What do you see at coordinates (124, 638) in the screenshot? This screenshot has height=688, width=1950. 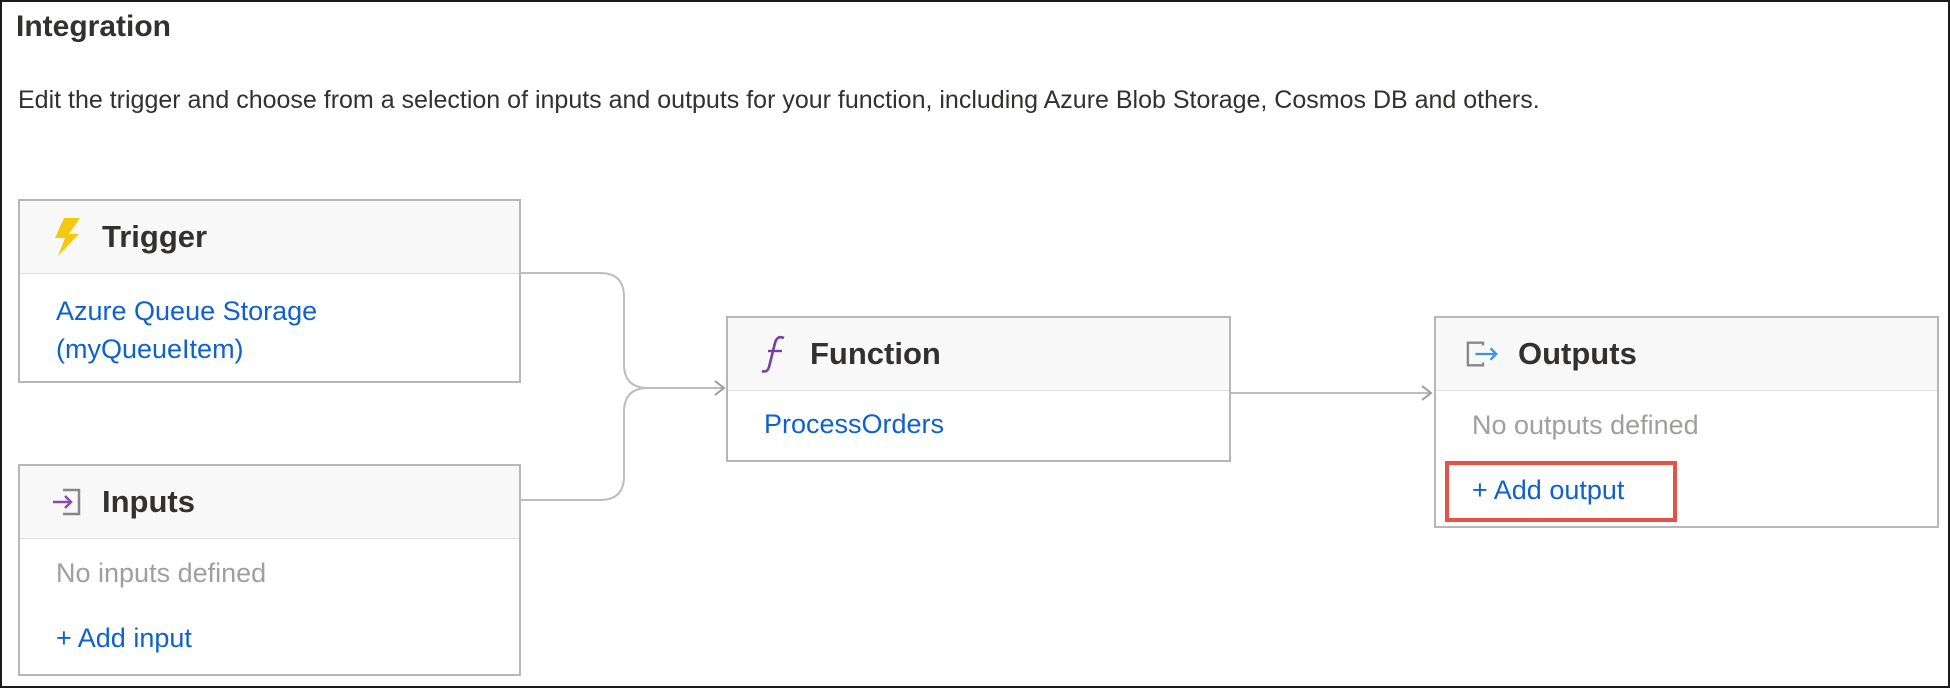 I see `add-input-link: + Add input` at bounding box center [124, 638].